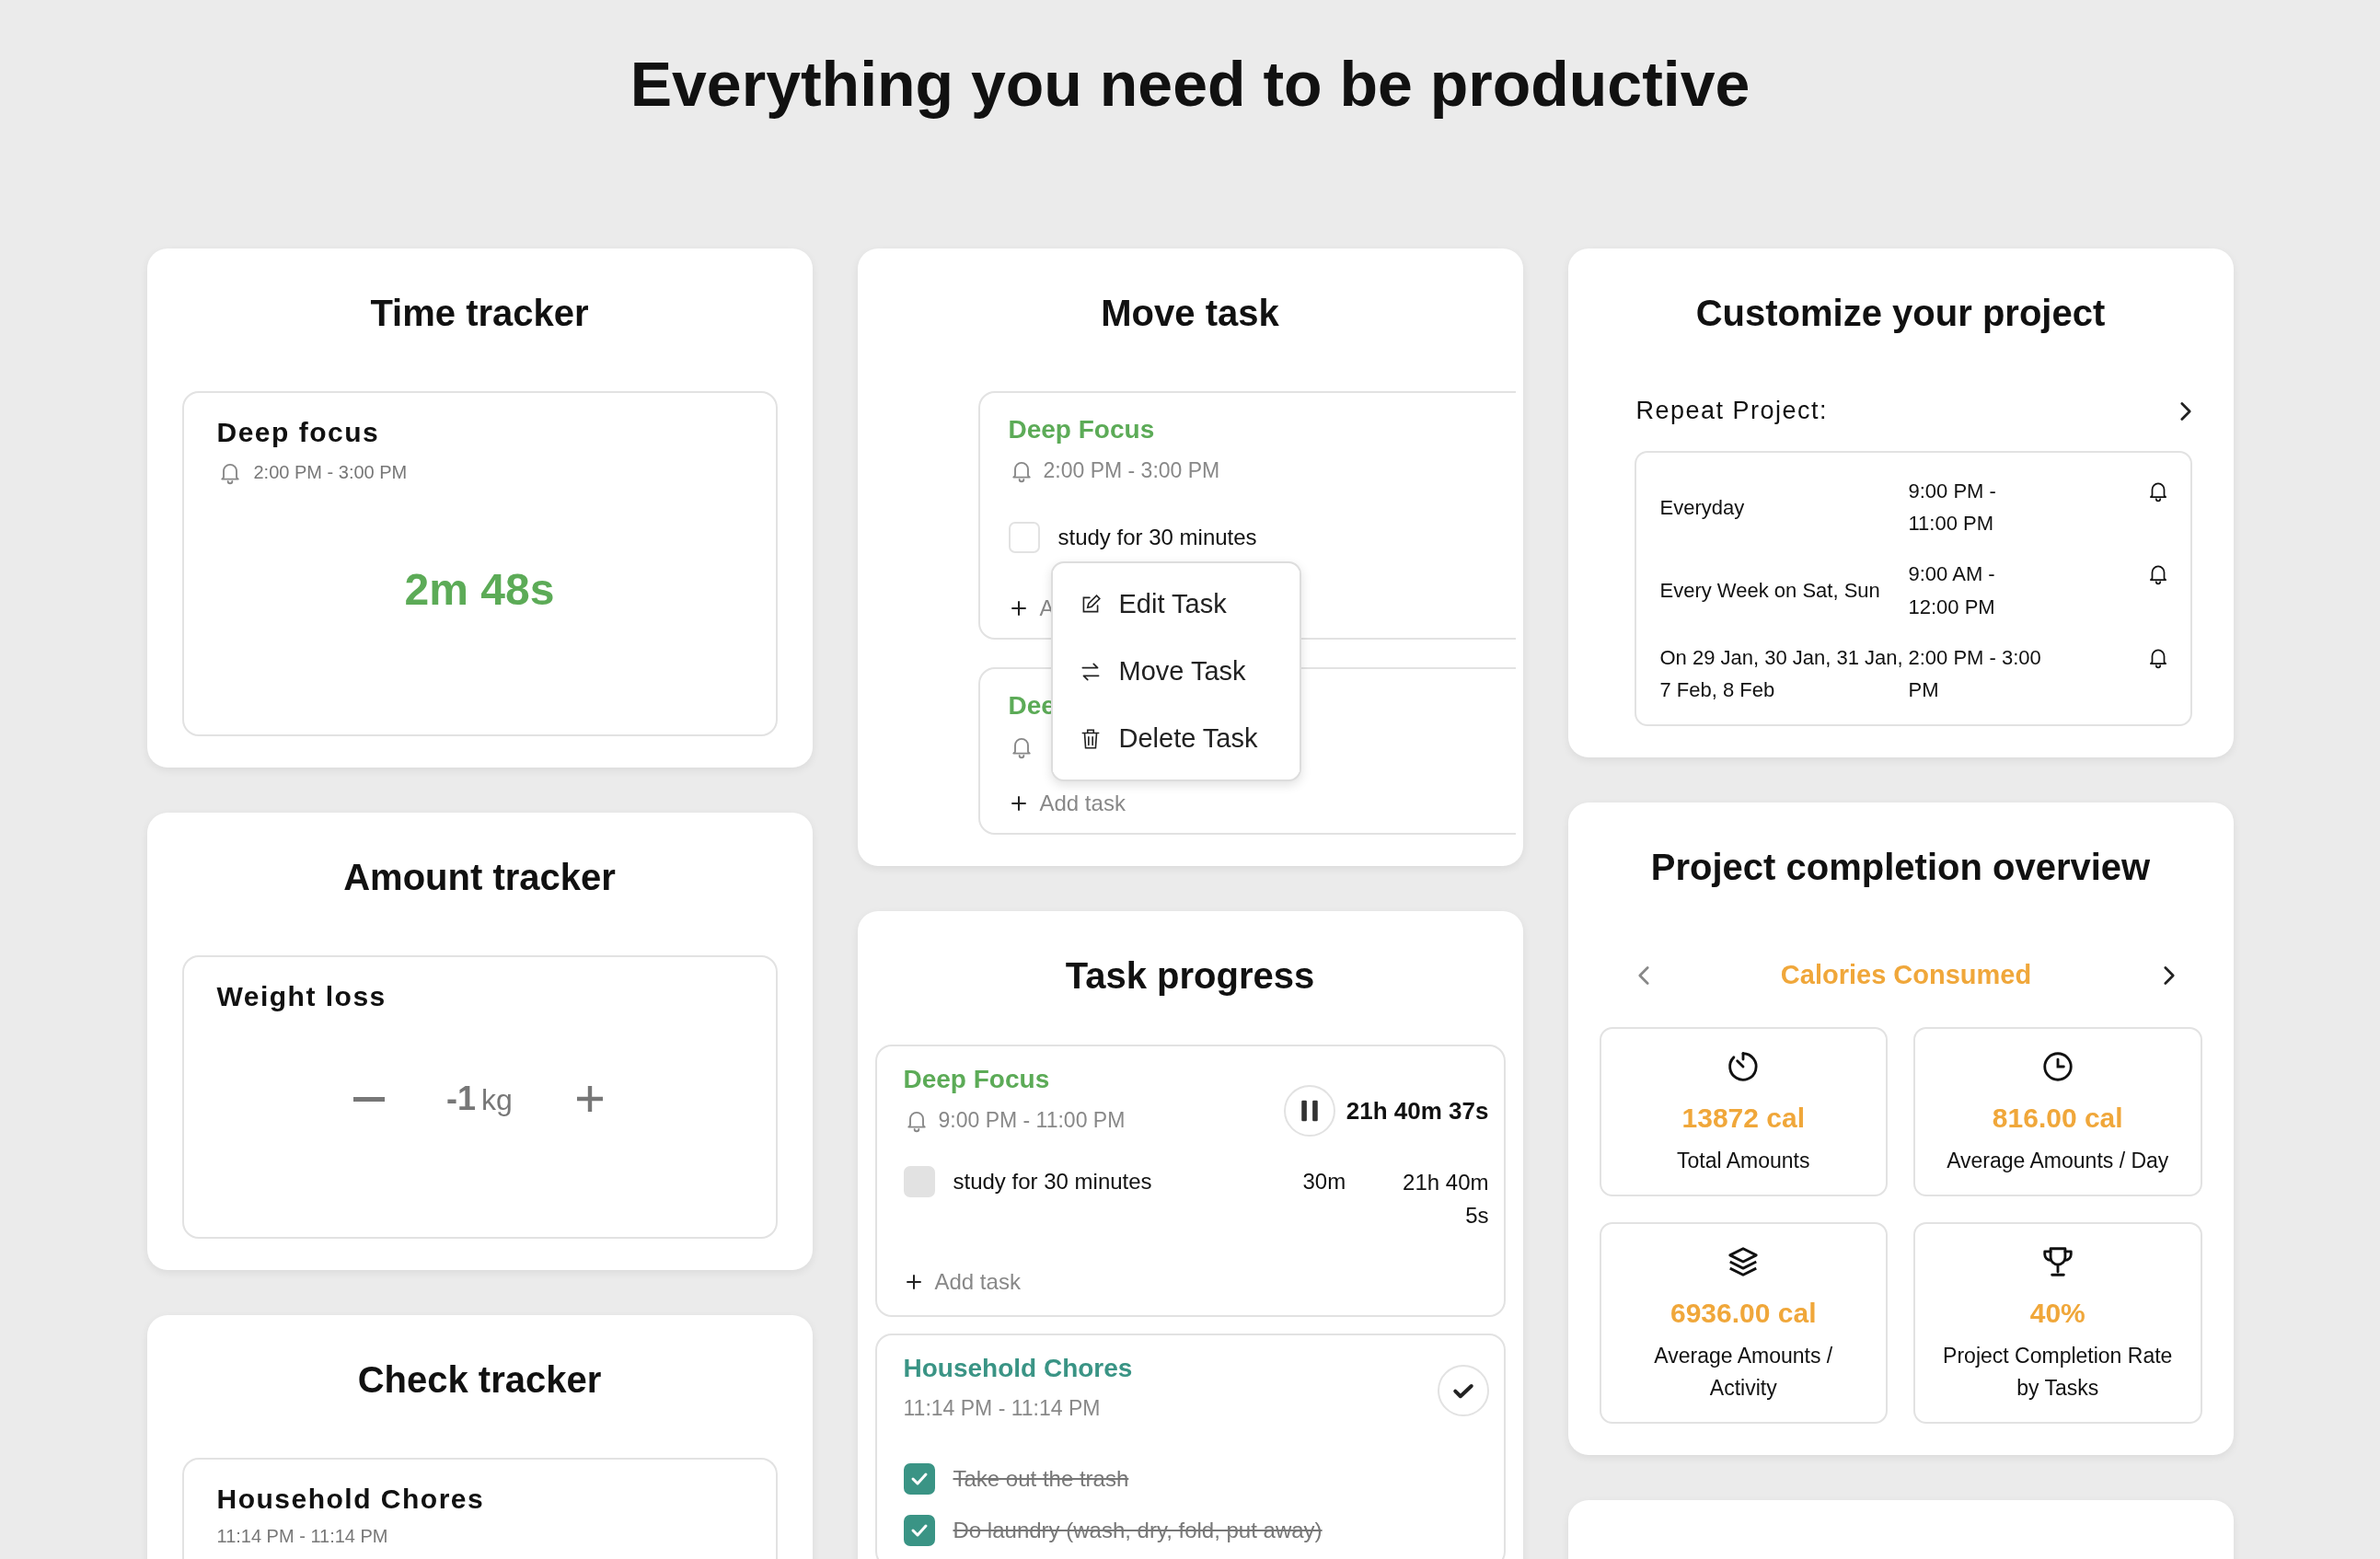 The height and width of the screenshot is (1559, 2380). What do you see at coordinates (1743, 1161) in the screenshot?
I see `stat-label: Total Amounts` at bounding box center [1743, 1161].